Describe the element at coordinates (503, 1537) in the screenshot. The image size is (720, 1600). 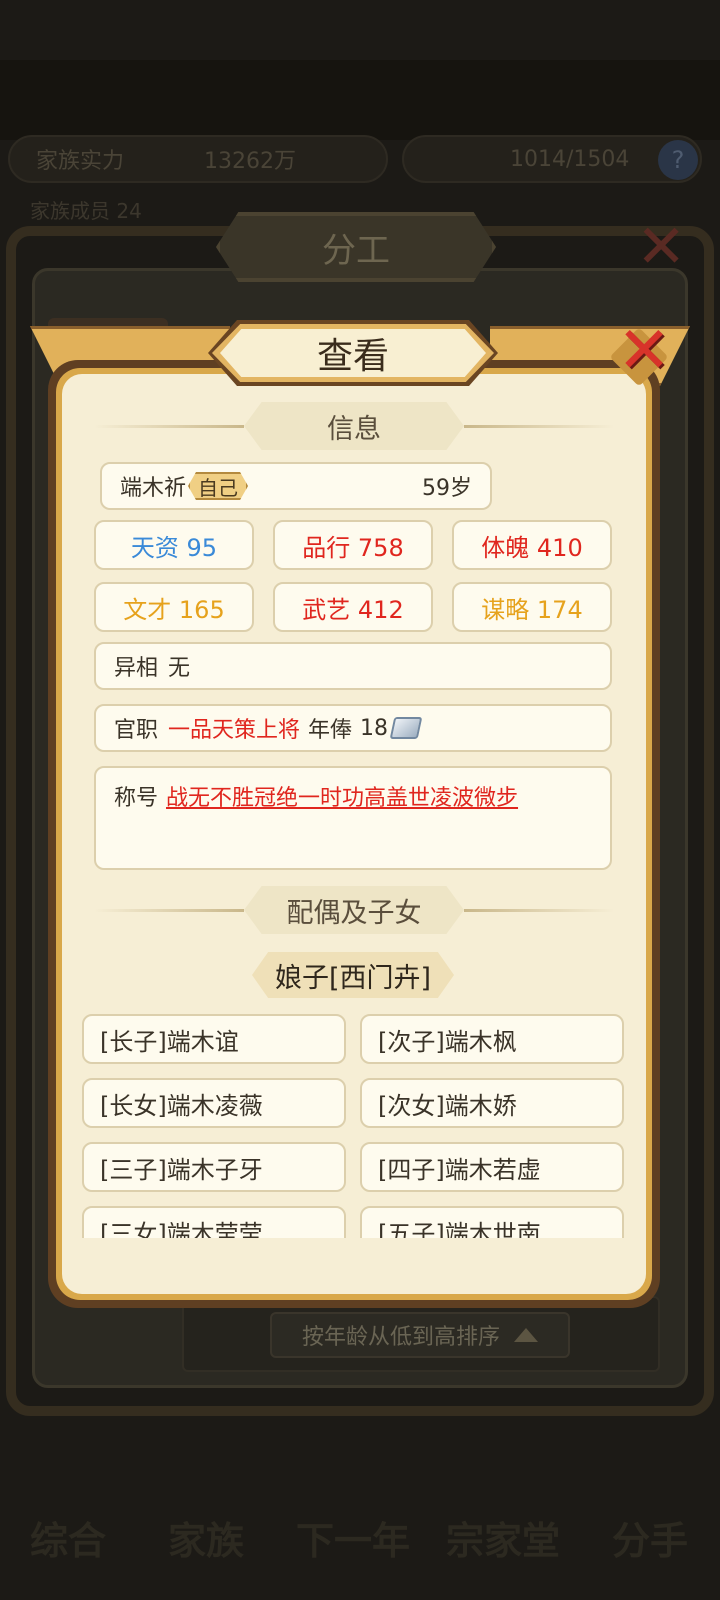
I see `nav-item-hall: 宗家堂` at that location.